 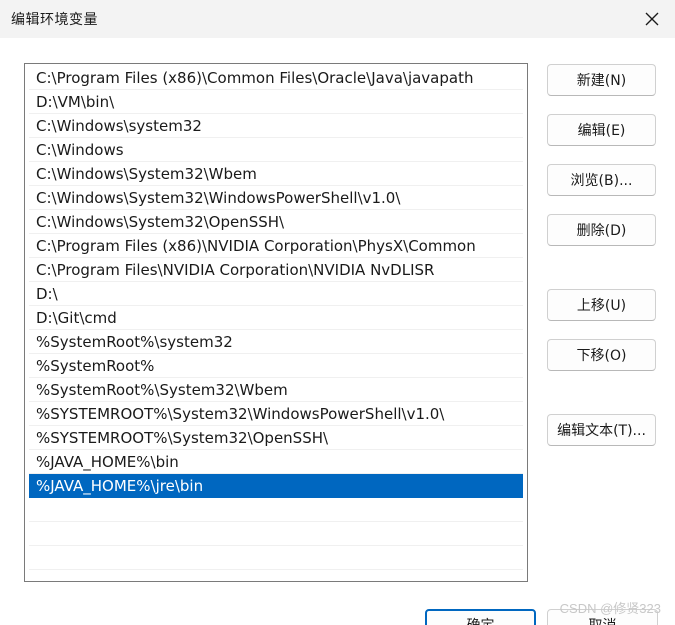 I want to click on path-list-item: D:\VM\bin\, so click(x=276, y=102).